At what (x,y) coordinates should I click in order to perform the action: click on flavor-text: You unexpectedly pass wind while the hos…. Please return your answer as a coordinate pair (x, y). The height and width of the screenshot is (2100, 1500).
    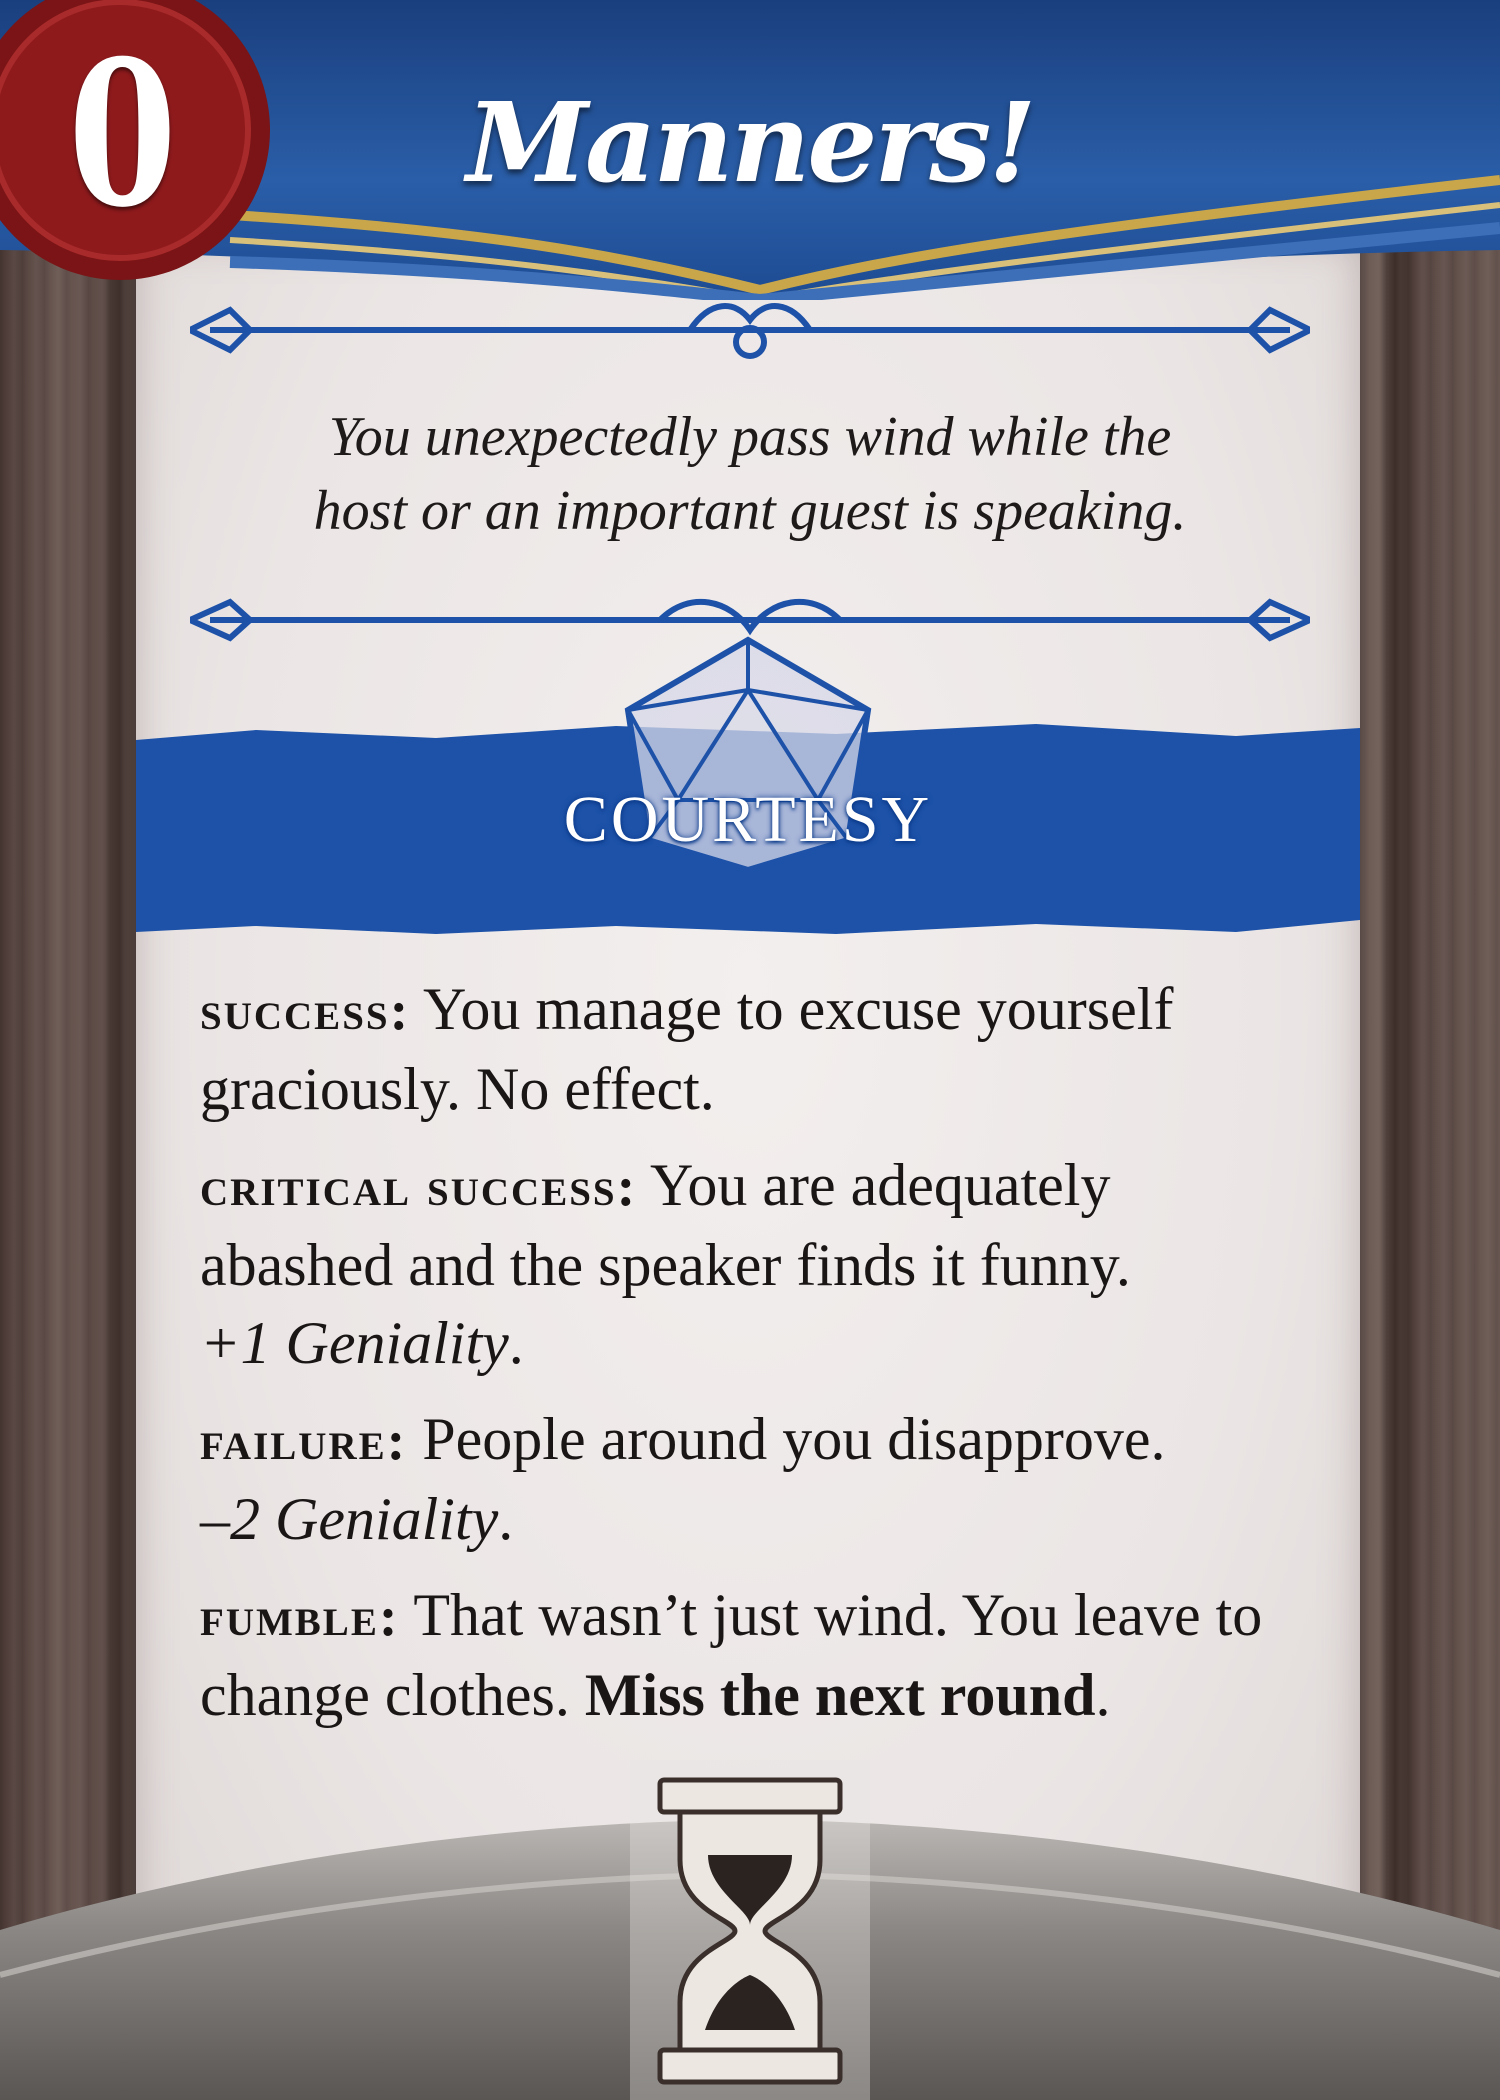
    Looking at the image, I should click on (750, 474).